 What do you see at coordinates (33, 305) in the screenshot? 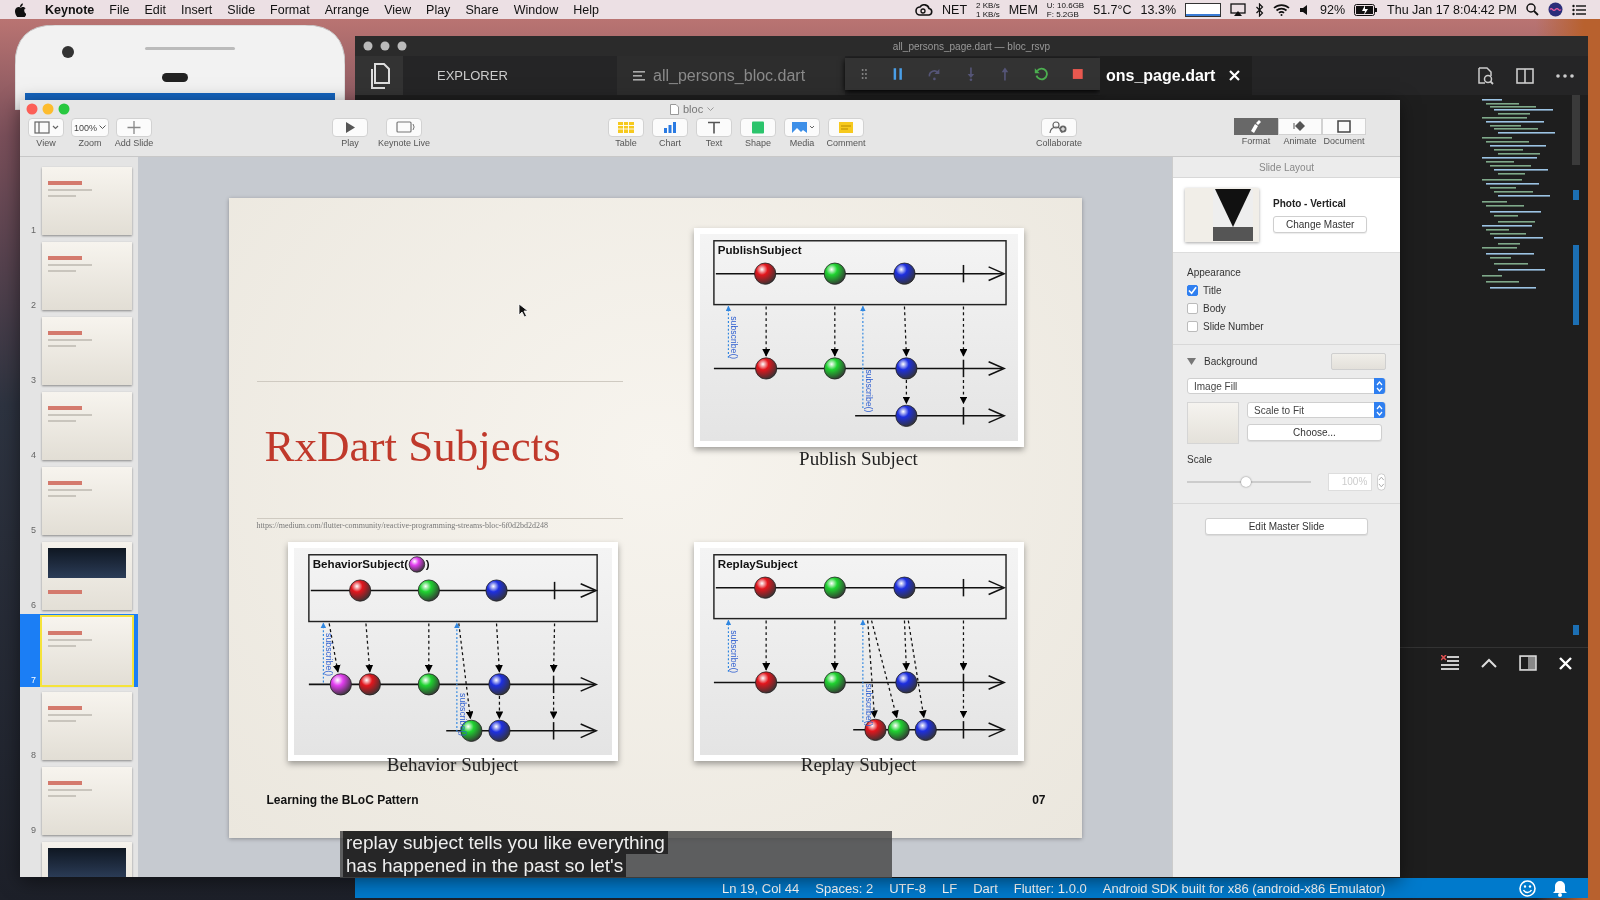
I see `slide-number: 2` at bounding box center [33, 305].